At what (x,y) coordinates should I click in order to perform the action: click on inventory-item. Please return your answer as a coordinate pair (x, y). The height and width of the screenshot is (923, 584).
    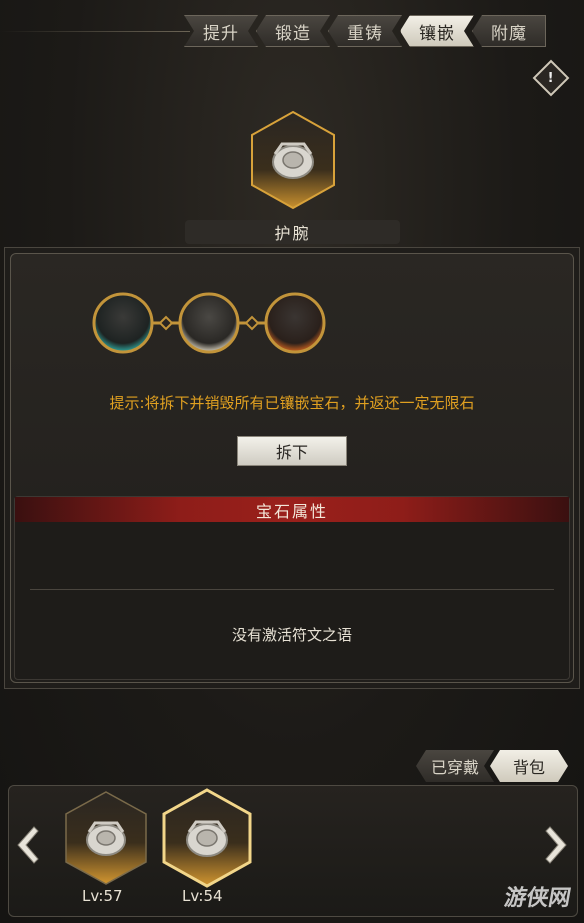
    Looking at the image, I should click on (106, 838).